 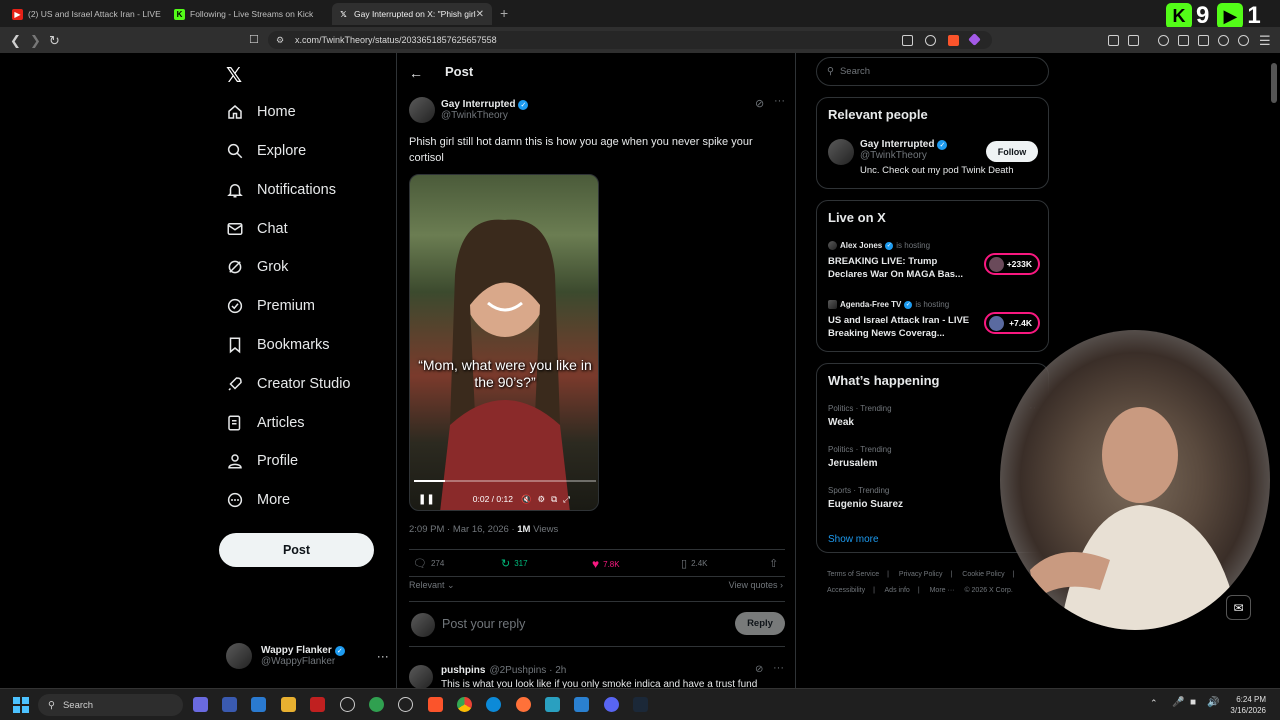 I want to click on site-info-icon: ⚙, so click(x=280, y=40).